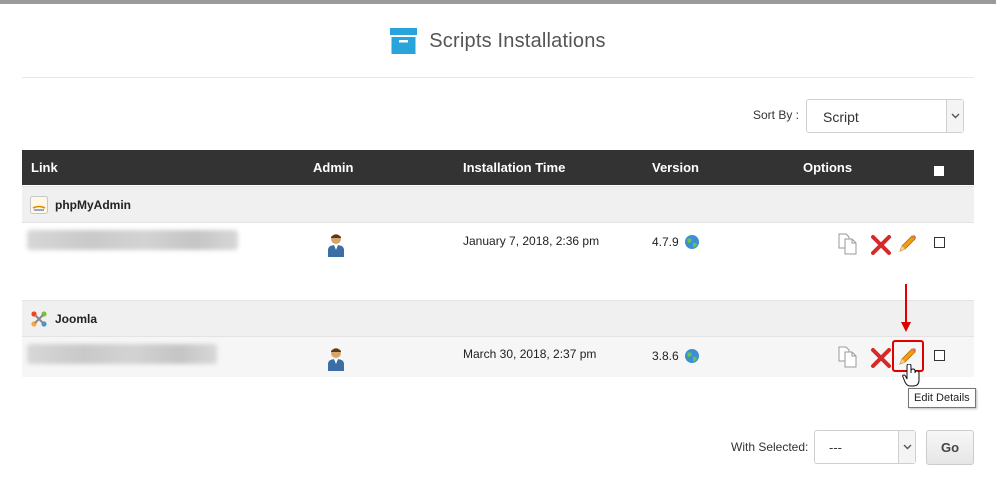  I want to click on group-row-phpmyadmin: phpMyAdmin, so click(498, 204).